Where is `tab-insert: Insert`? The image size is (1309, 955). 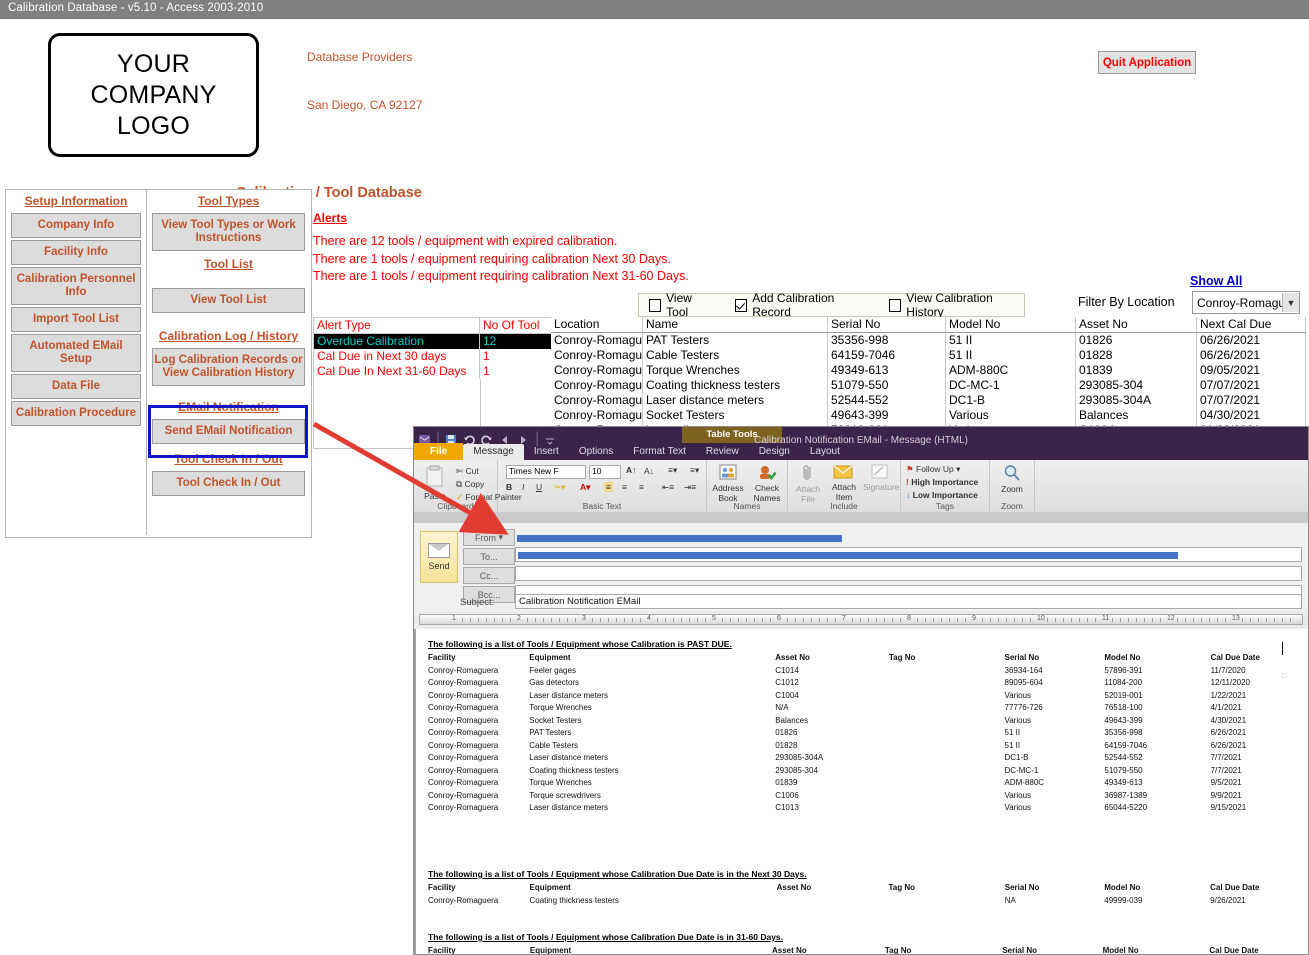 tab-insert: Insert is located at coordinates (546, 452).